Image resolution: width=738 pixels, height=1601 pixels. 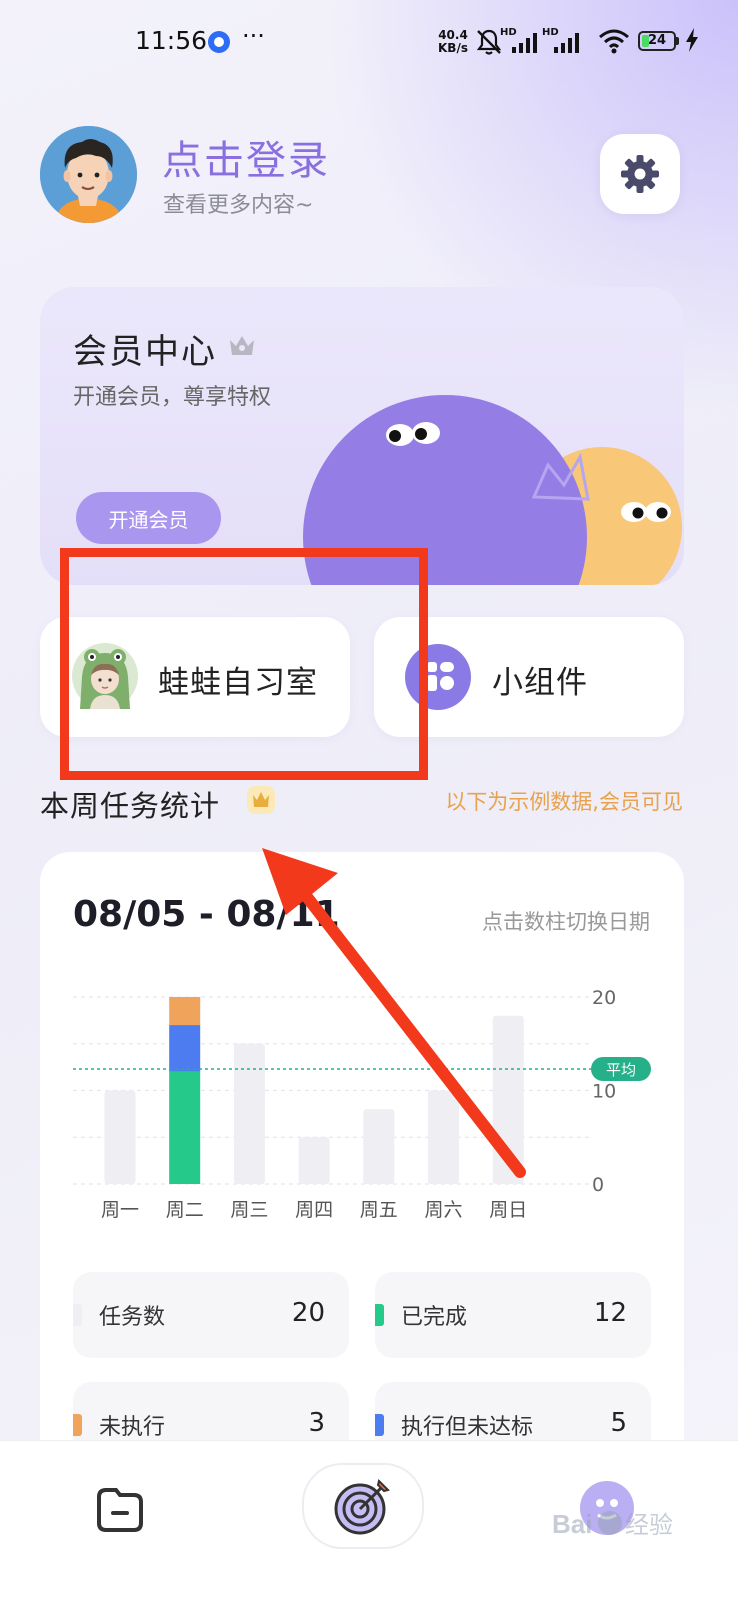 What do you see at coordinates (604, 1092) in the screenshot?
I see `y-tick-label: 10` at bounding box center [604, 1092].